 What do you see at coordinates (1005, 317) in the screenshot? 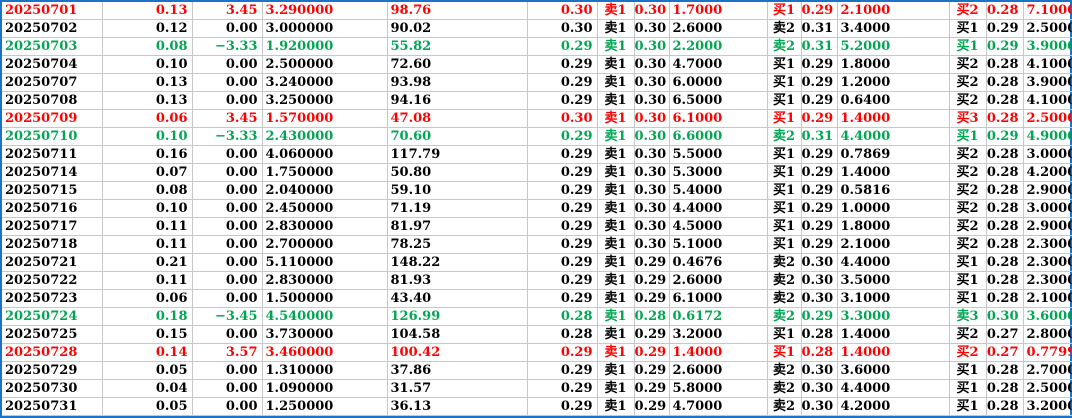
I see `order3-price-cell: 0.30` at bounding box center [1005, 317].